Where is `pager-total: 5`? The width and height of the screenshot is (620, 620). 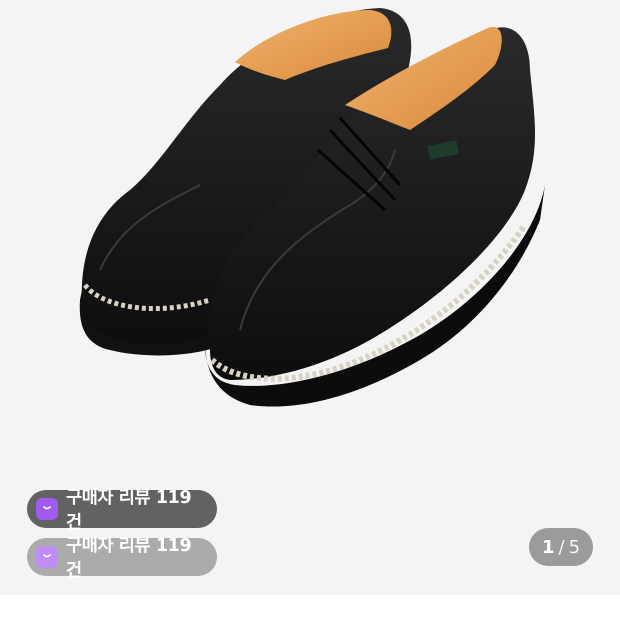 pager-total: 5 is located at coordinates (574, 547).